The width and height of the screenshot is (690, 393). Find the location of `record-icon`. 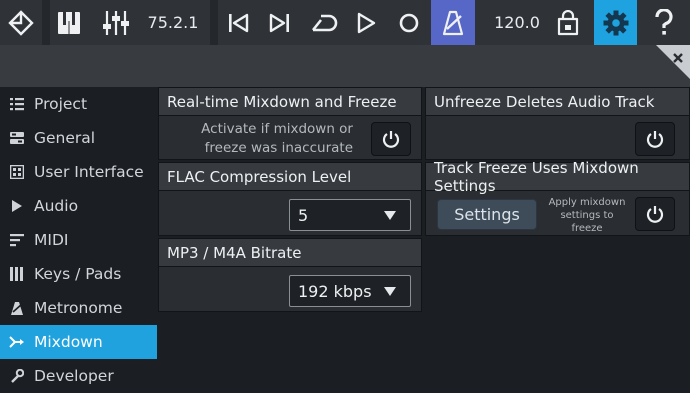

record-icon is located at coordinates (409, 22).